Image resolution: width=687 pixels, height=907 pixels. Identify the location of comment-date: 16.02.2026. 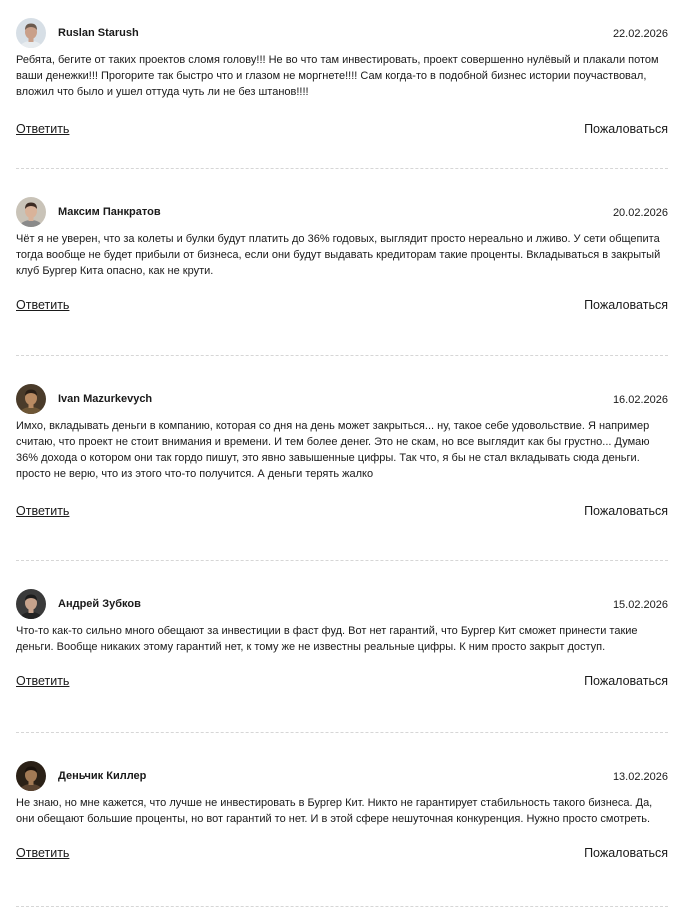
(640, 400).